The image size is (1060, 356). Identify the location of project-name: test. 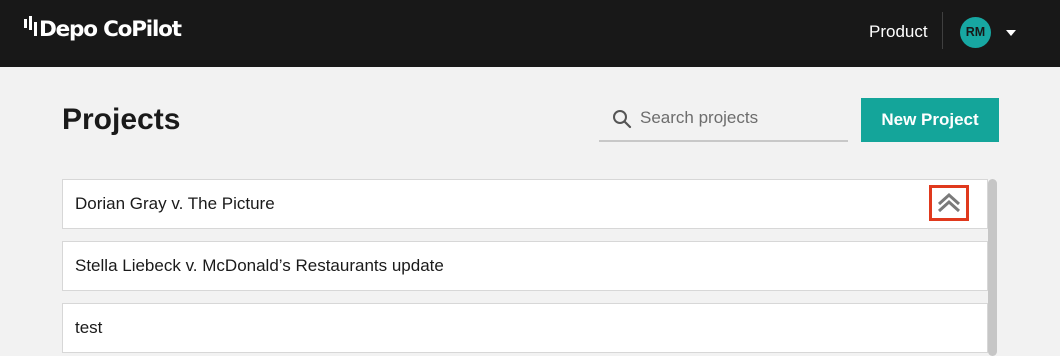
(89, 327).